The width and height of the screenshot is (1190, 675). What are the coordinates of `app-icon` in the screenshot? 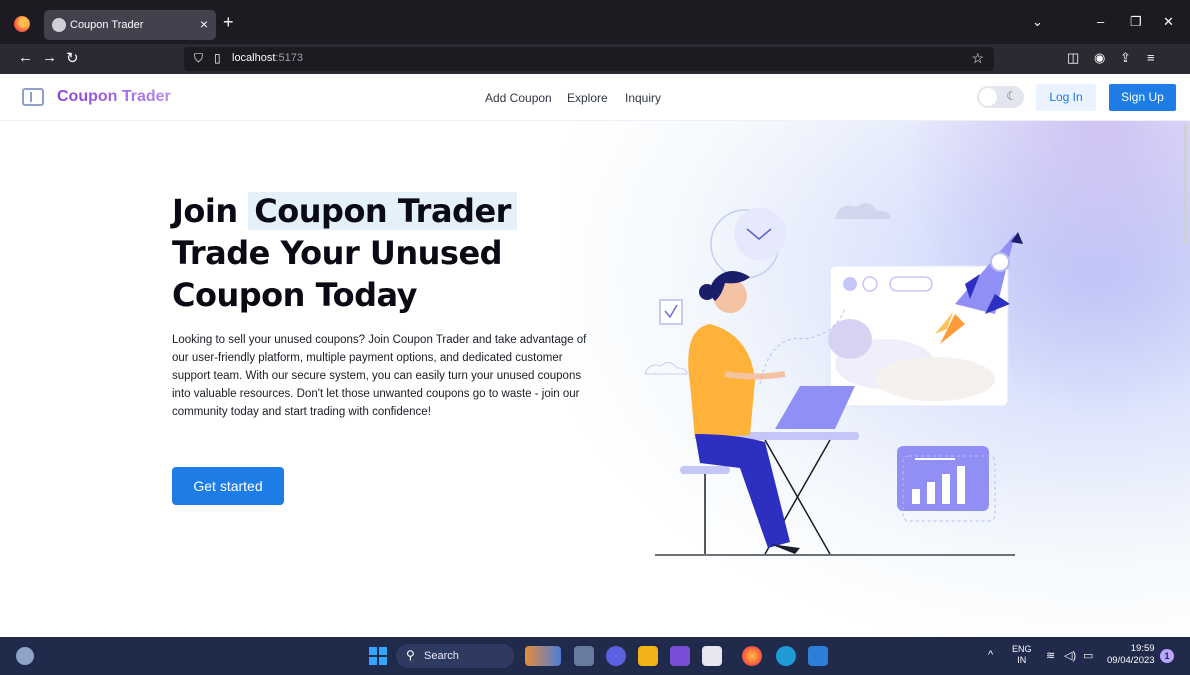 It's located at (680, 656).